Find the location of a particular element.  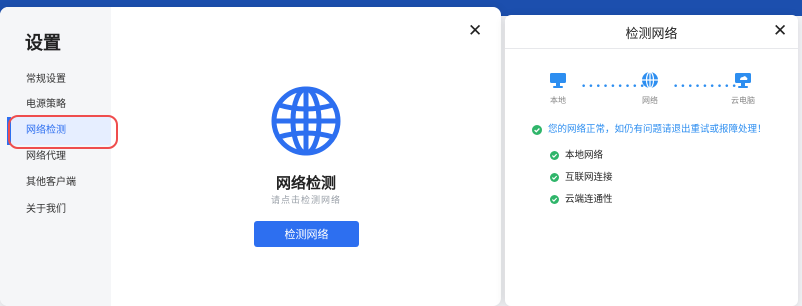

network-detect-hint: 请点击检测网络 is located at coordinates (305, 201).